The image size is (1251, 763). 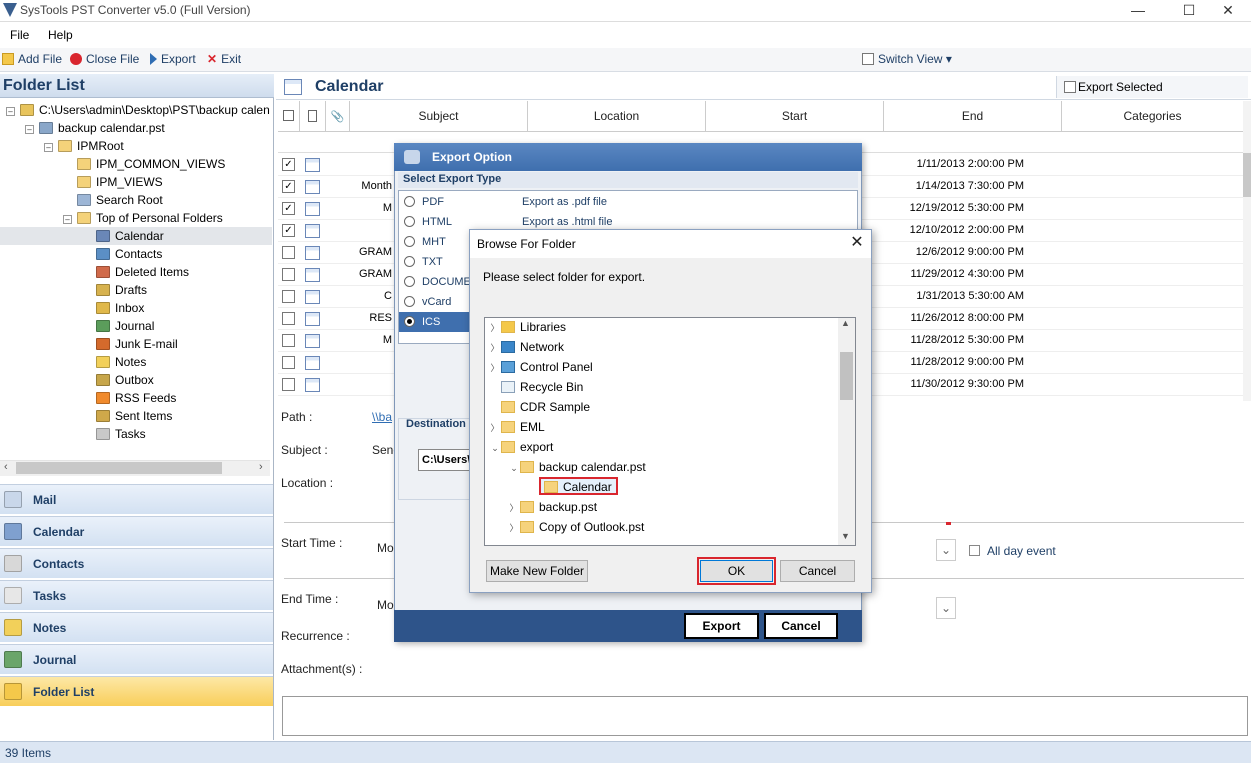 What do you see at coordinates (119, 468) in the screenshot?
I see `folder-tree-hscroll-thumb` at bounding box center [119, 468].